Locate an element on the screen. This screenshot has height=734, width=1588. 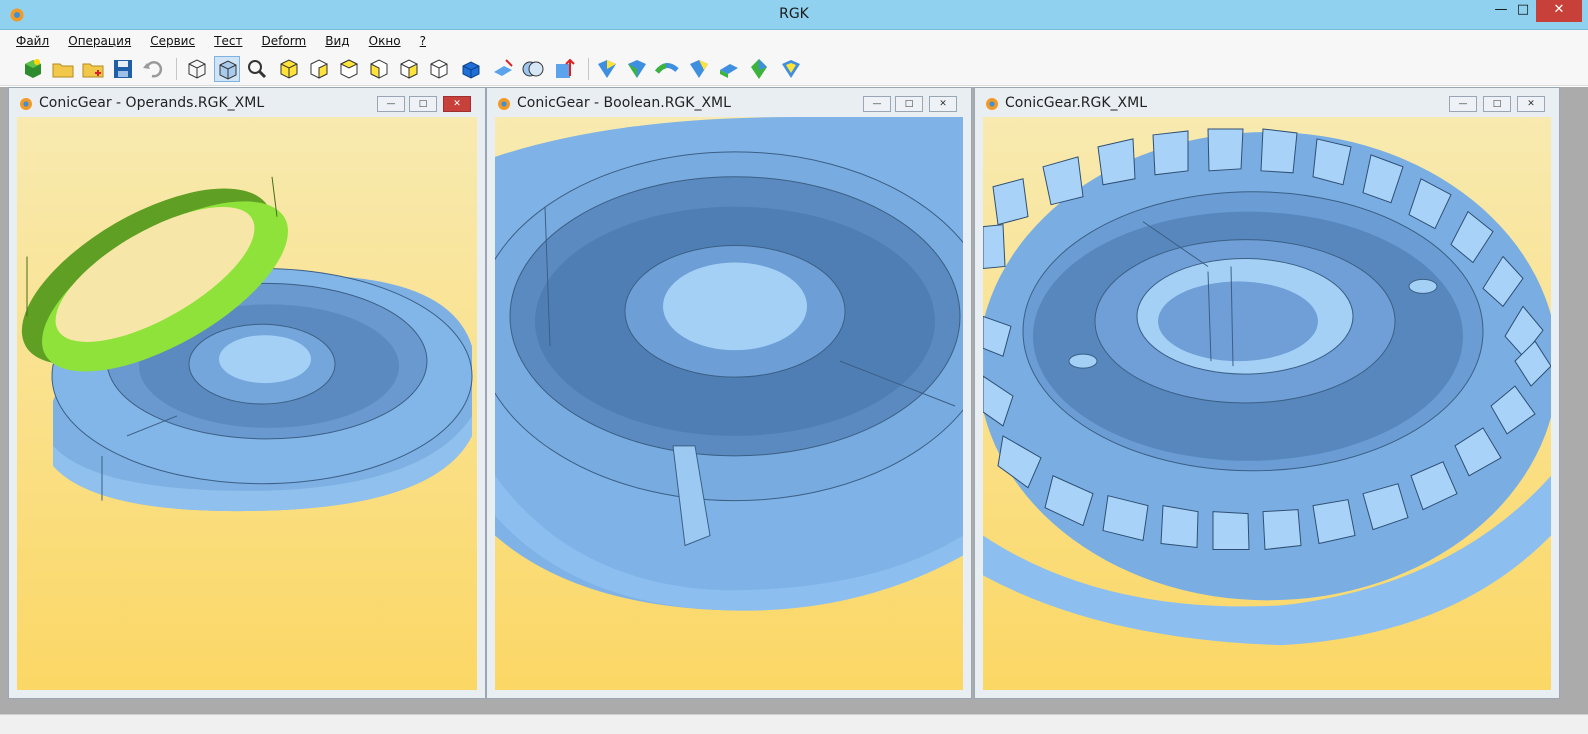
status-bar is located at coordinates (794, 724).